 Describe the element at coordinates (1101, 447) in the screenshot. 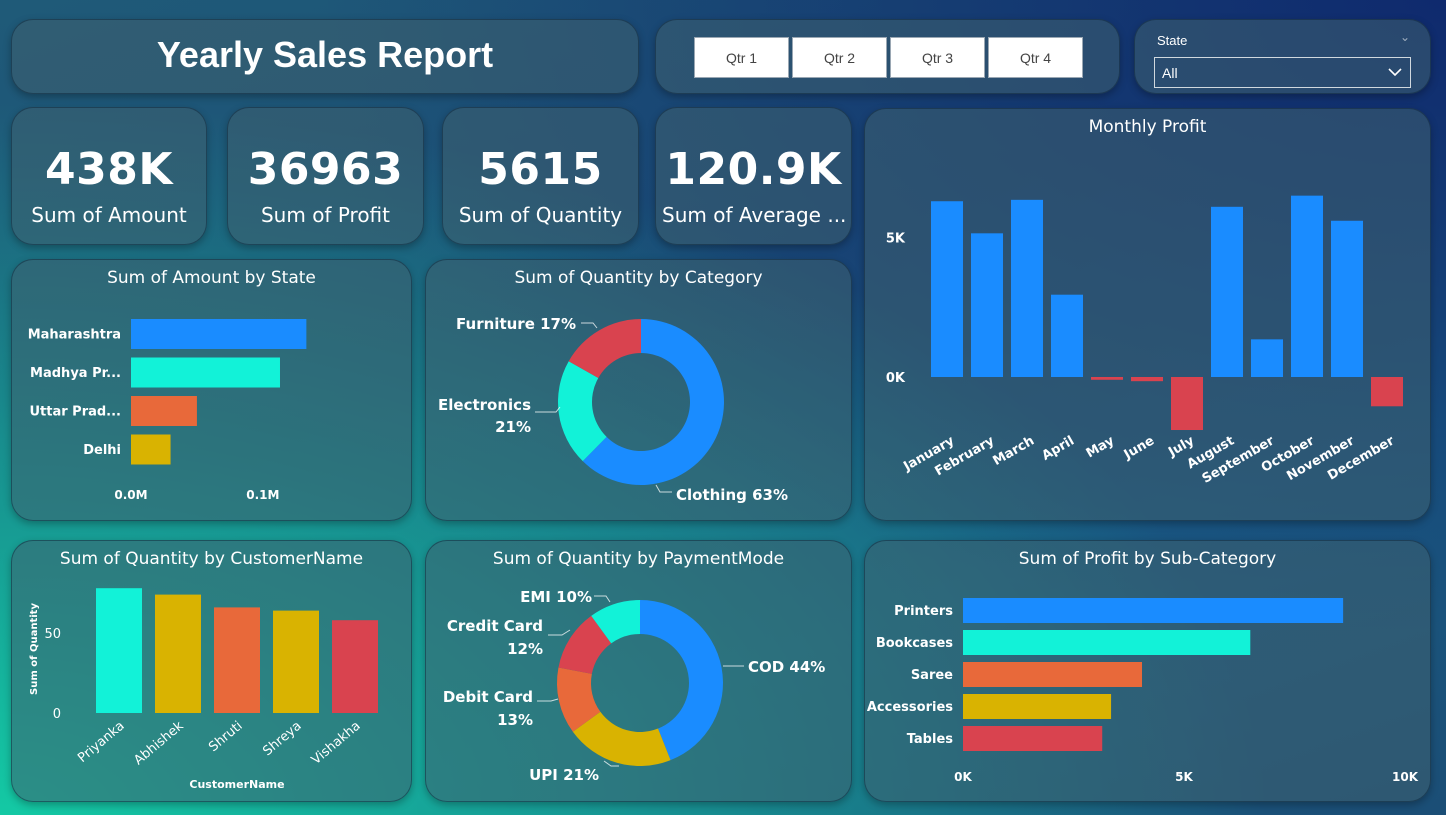

I see `category-label: May` at that location.